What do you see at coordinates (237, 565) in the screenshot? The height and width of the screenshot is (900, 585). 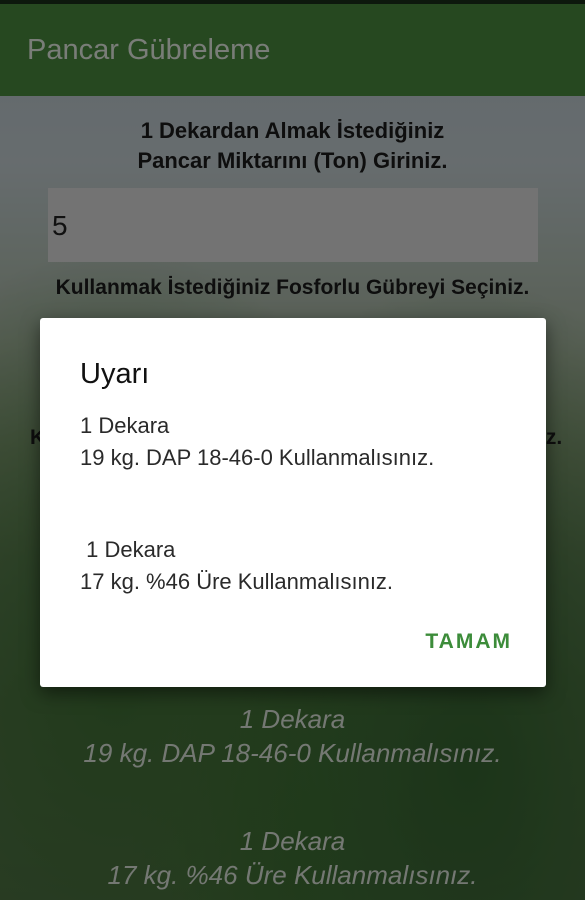 I see `dialog-message-urea: 1 Dekara 17 kg. %46 Üre Kullanmalısınız.` at bounding box center [237, 565].